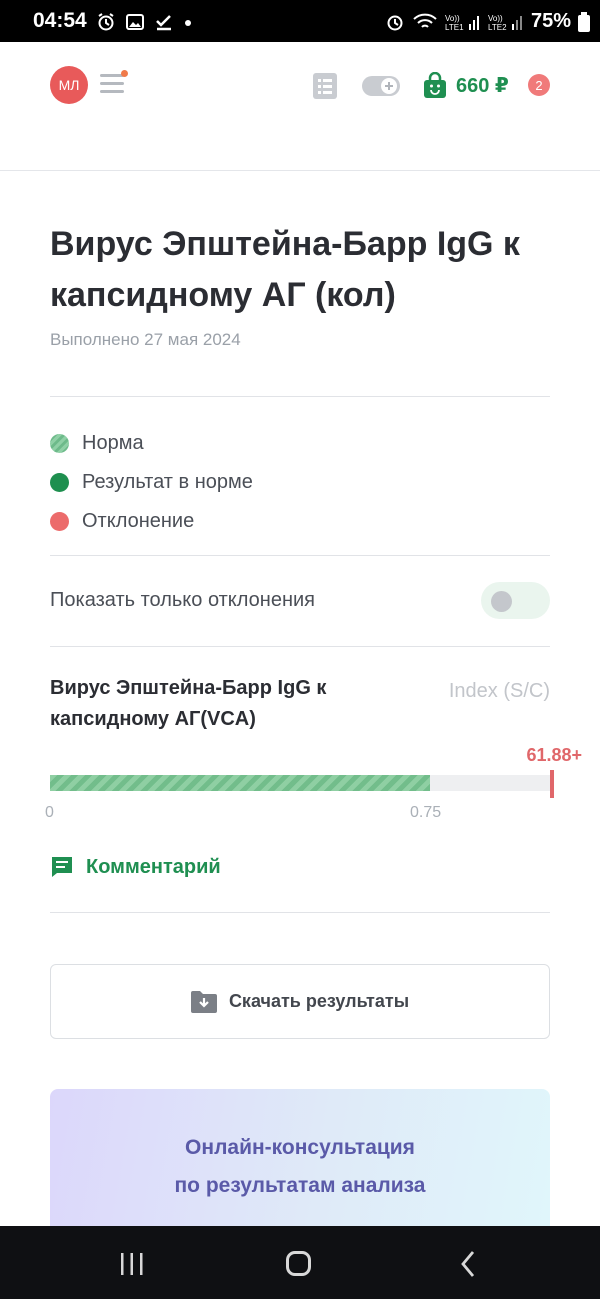 The width and height of the screenshot is (600, 1299). What do you see at coordinates (62, 867) in the screenshot?
I see `comment-icon` at bounding box center [62, 867].